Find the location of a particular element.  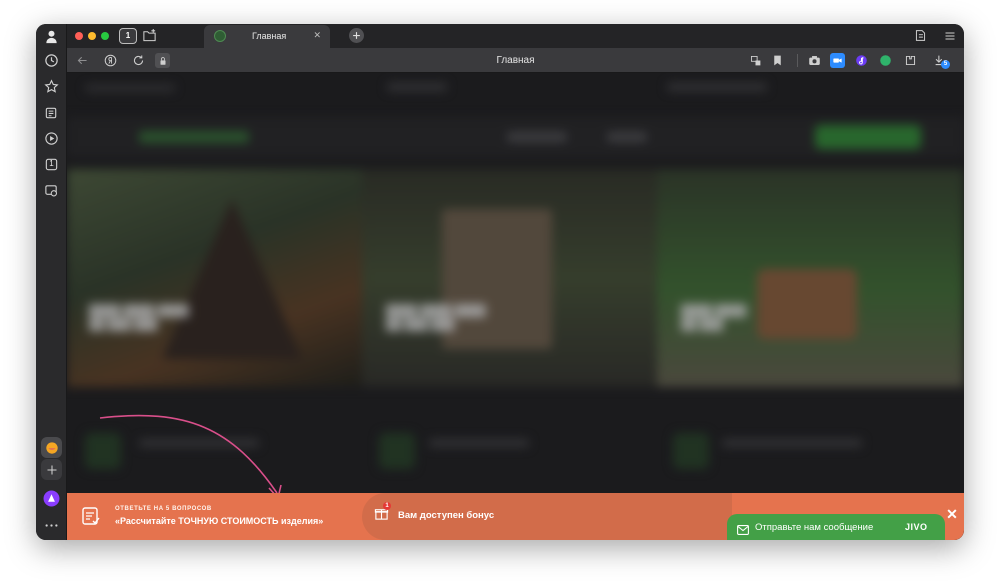

site-favicon-icon is located at coordinates (220, 36).